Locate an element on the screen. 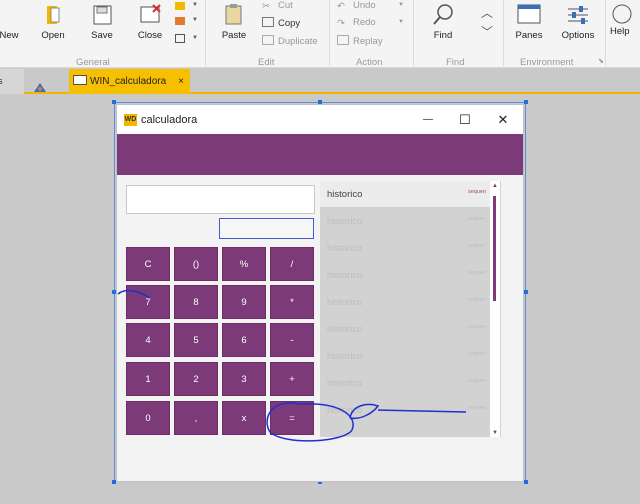 The image size is (640, 504). close-file-icon is located at coordinates (150, 15).